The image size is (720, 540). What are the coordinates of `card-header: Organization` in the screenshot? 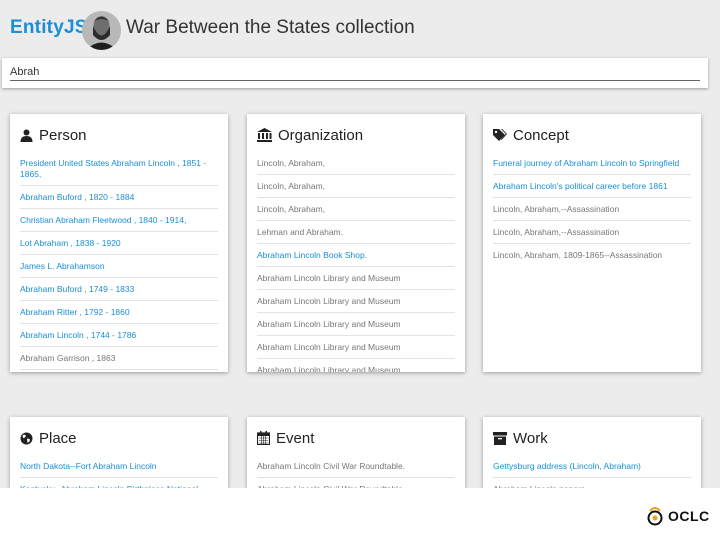 It's located at (356, 135).